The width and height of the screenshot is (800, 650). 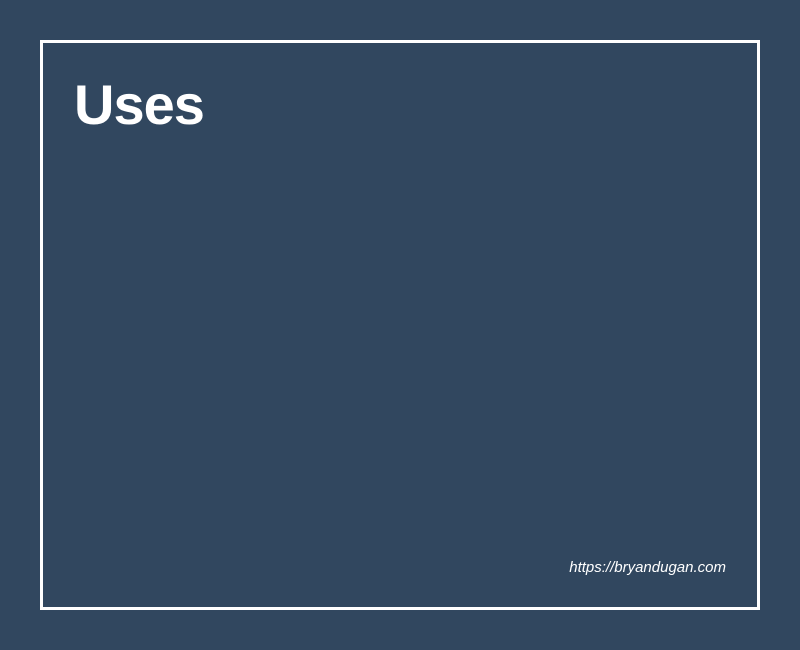 I want to click on site-url: https://bryandugan.com, so click(x=647, y=567).